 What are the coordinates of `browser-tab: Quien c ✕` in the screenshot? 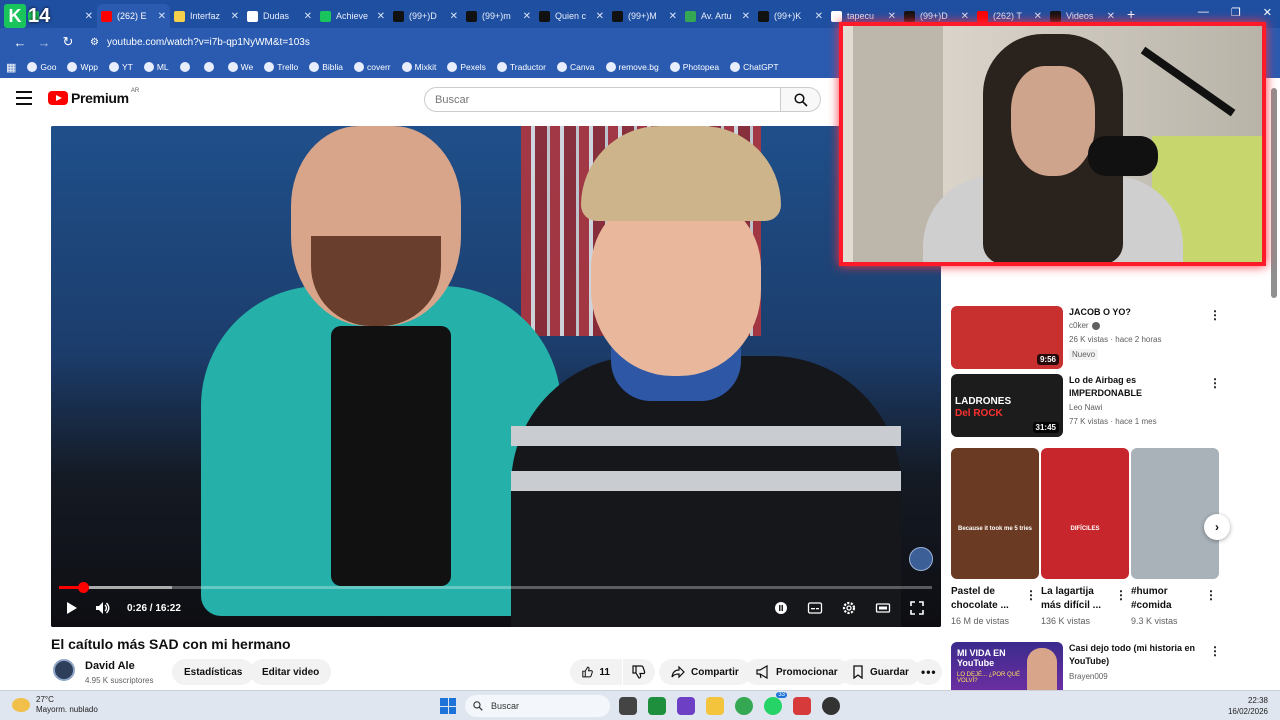 It's located at (571, 16).